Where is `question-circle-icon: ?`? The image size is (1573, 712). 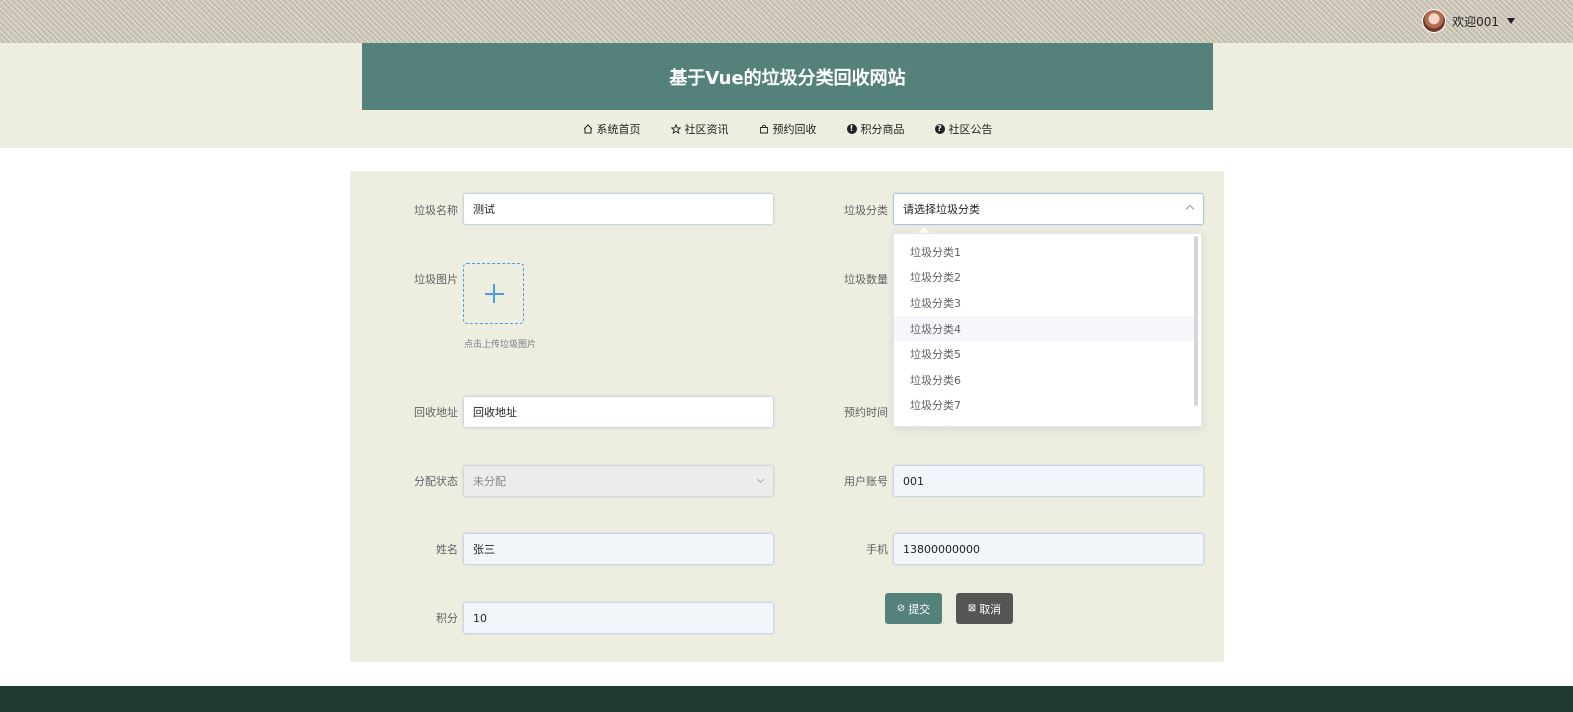 question-circle-icon: ? is located at coordinates (939, 129).